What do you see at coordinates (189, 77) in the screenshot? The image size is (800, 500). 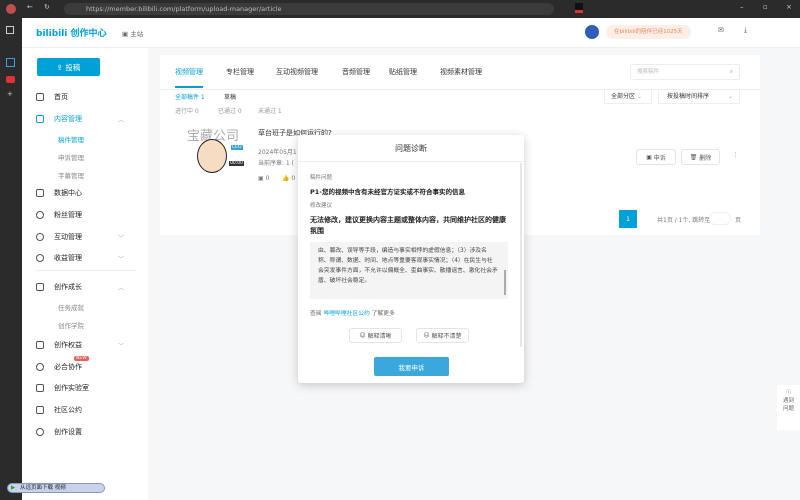 I see `tab-video: 视频管理` at bounding box center [189, 77].